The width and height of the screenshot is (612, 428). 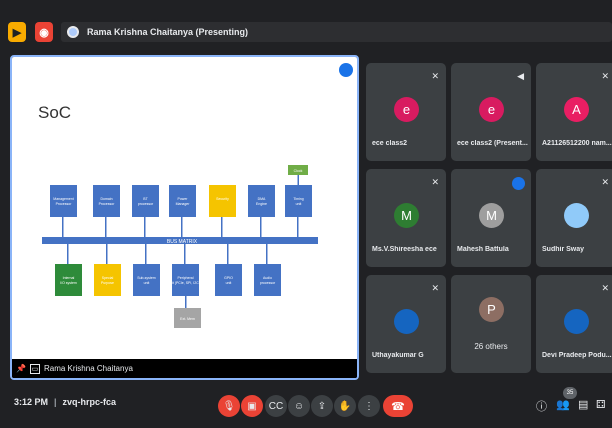 I want to click on people-icon: 👥, so click(x=563, y=404).